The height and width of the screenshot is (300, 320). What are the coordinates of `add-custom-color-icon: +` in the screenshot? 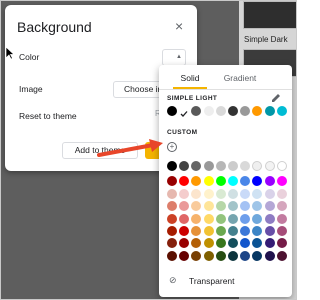 It's located at (172, 147).